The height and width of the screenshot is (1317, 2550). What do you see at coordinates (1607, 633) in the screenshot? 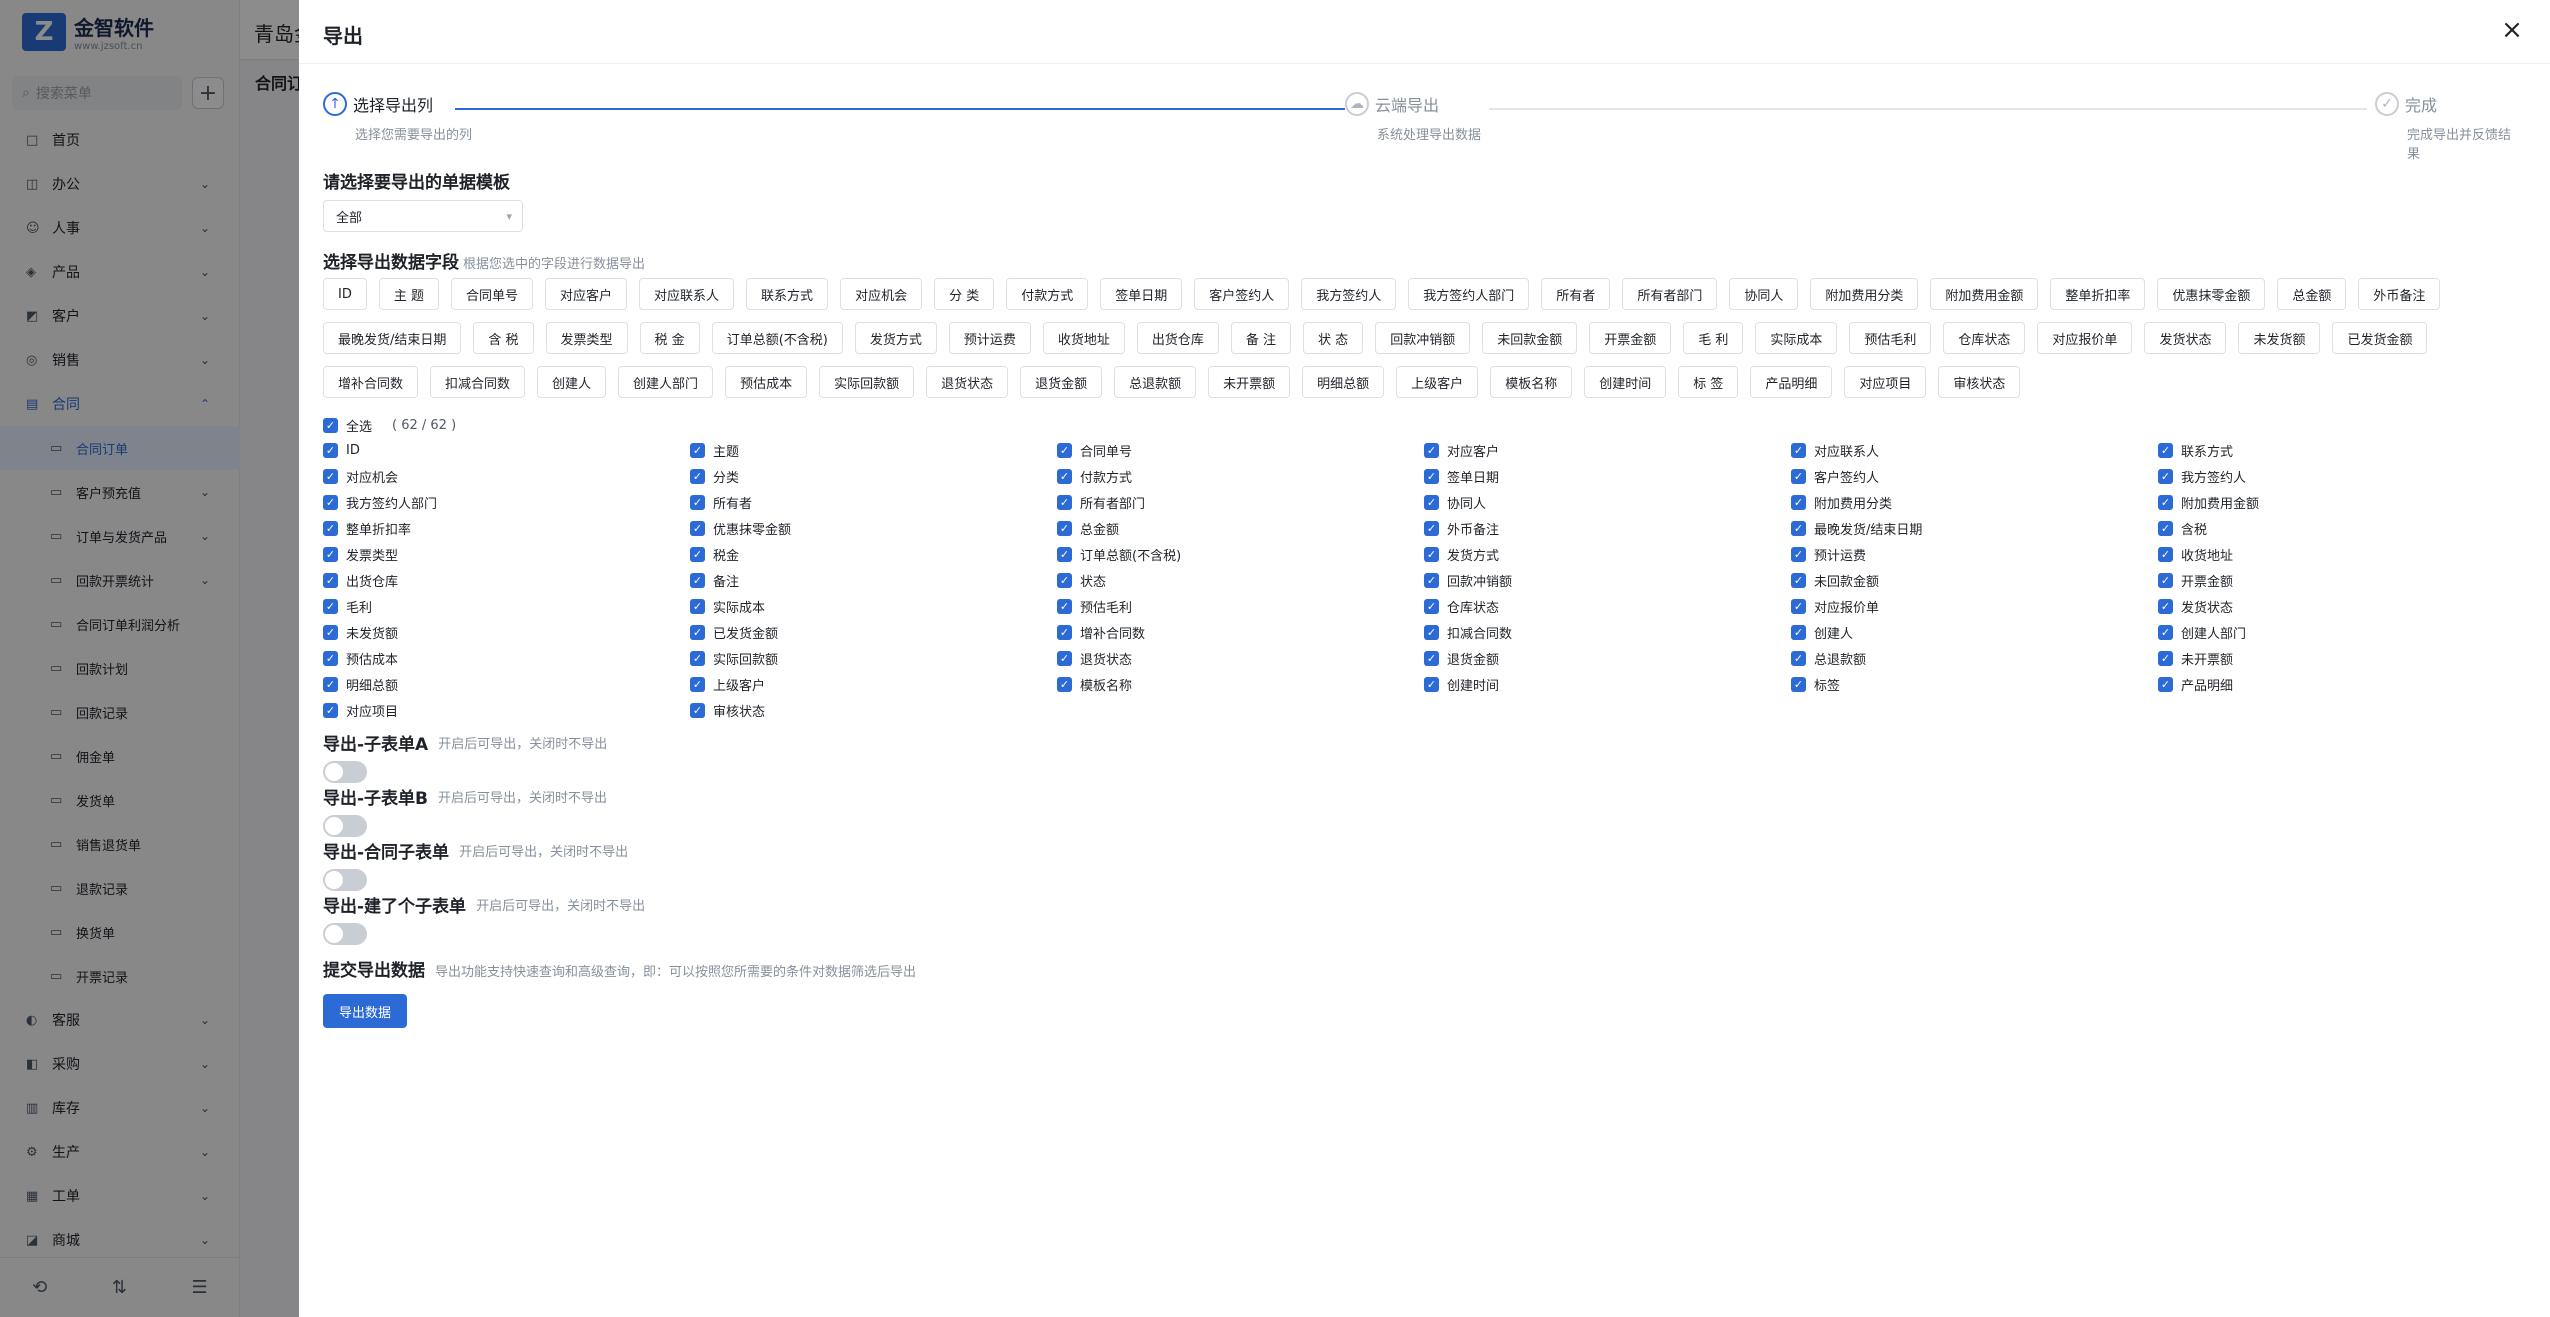
I see `field-checkbox: ✓ 扣减合同数` at bounding box center [1607, 633].